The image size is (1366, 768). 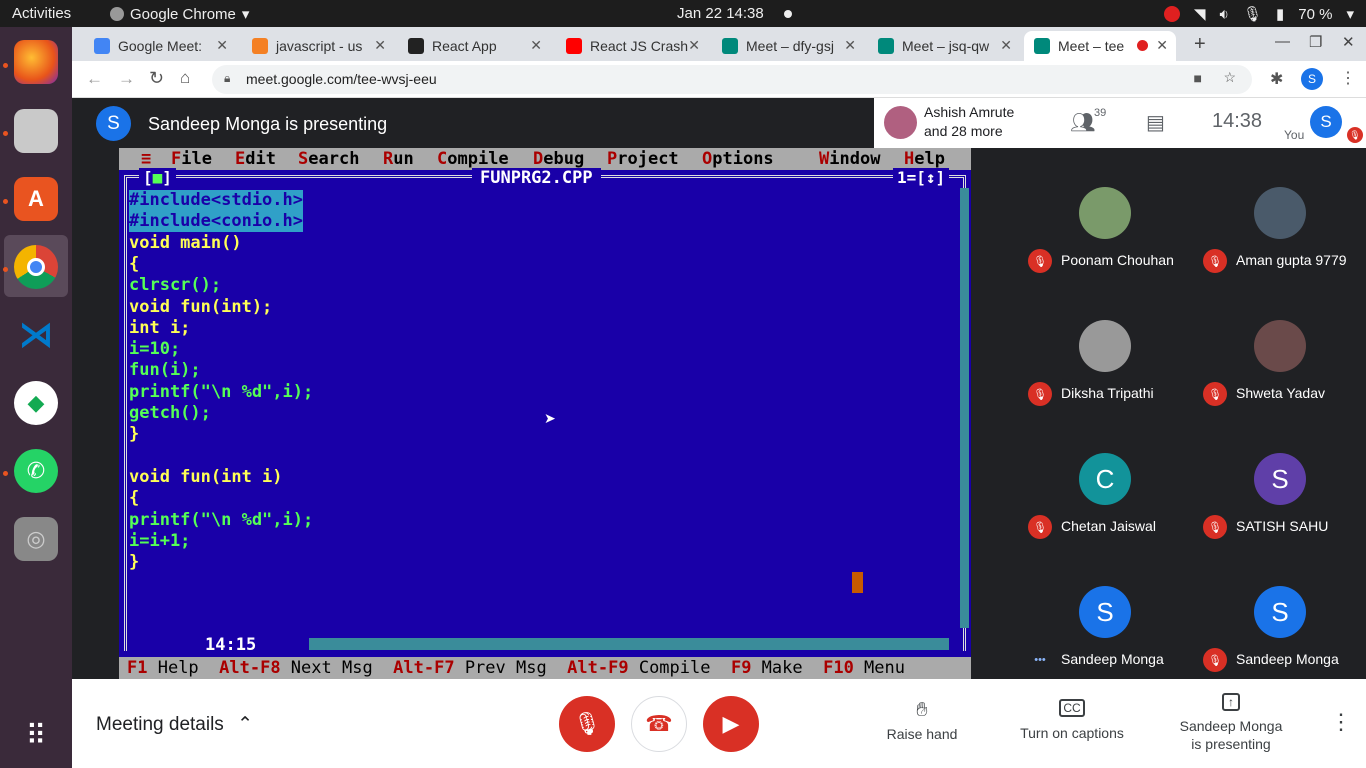 What do you see at coordinates (849, 159) in the screenshot?
I see `tc-menu-item: Window` at bounding box center [849, 159].